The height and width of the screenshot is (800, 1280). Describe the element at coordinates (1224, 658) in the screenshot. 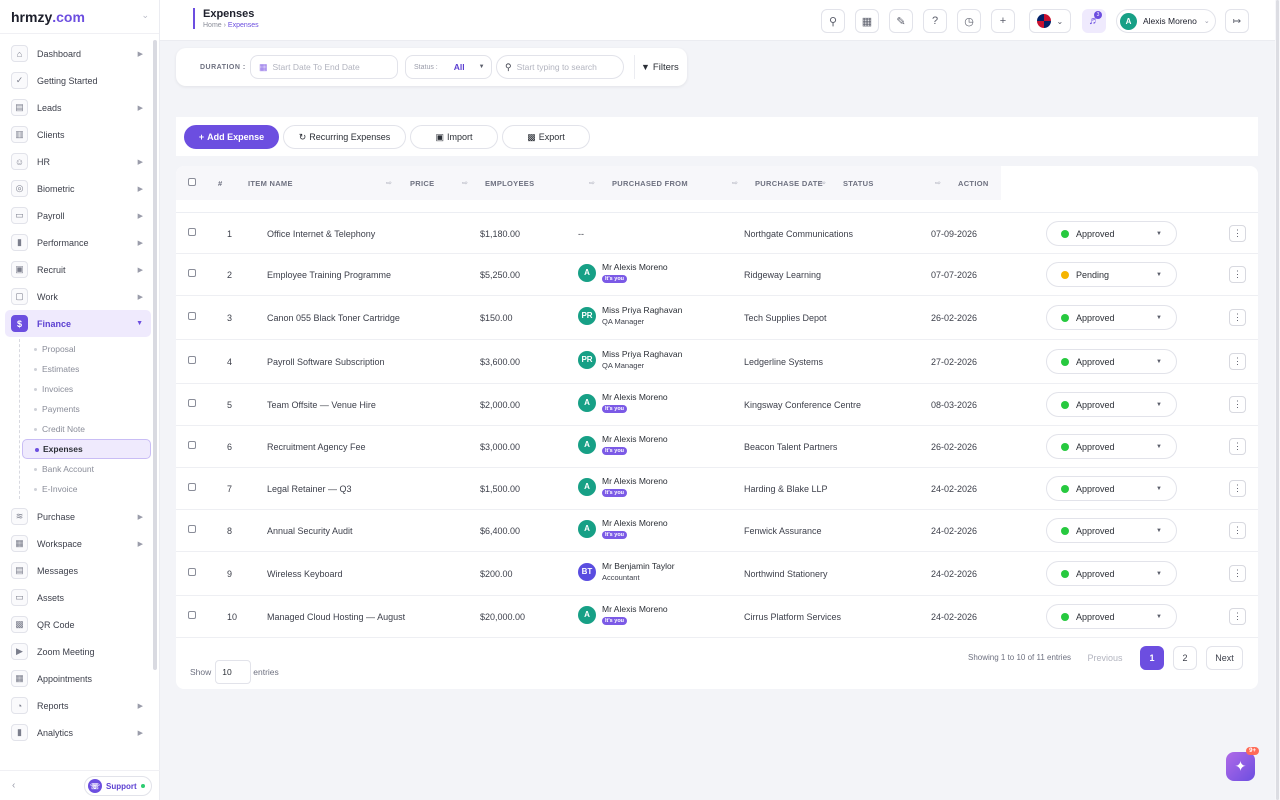

I see `next-button: Next` at that location.